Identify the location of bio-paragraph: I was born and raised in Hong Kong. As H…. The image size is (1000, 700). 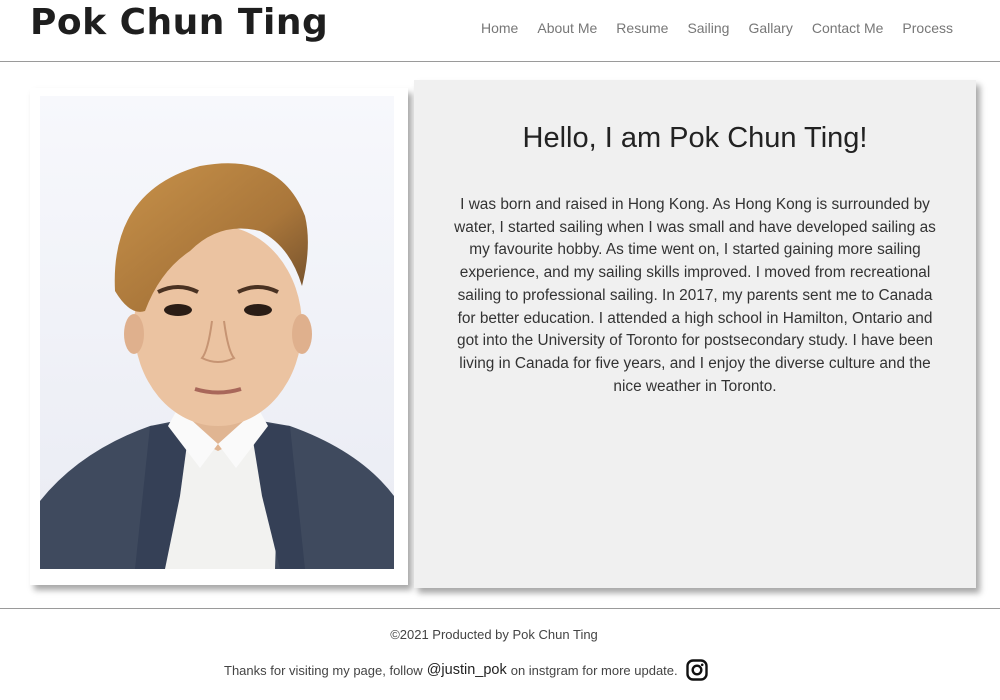
(695, 295).